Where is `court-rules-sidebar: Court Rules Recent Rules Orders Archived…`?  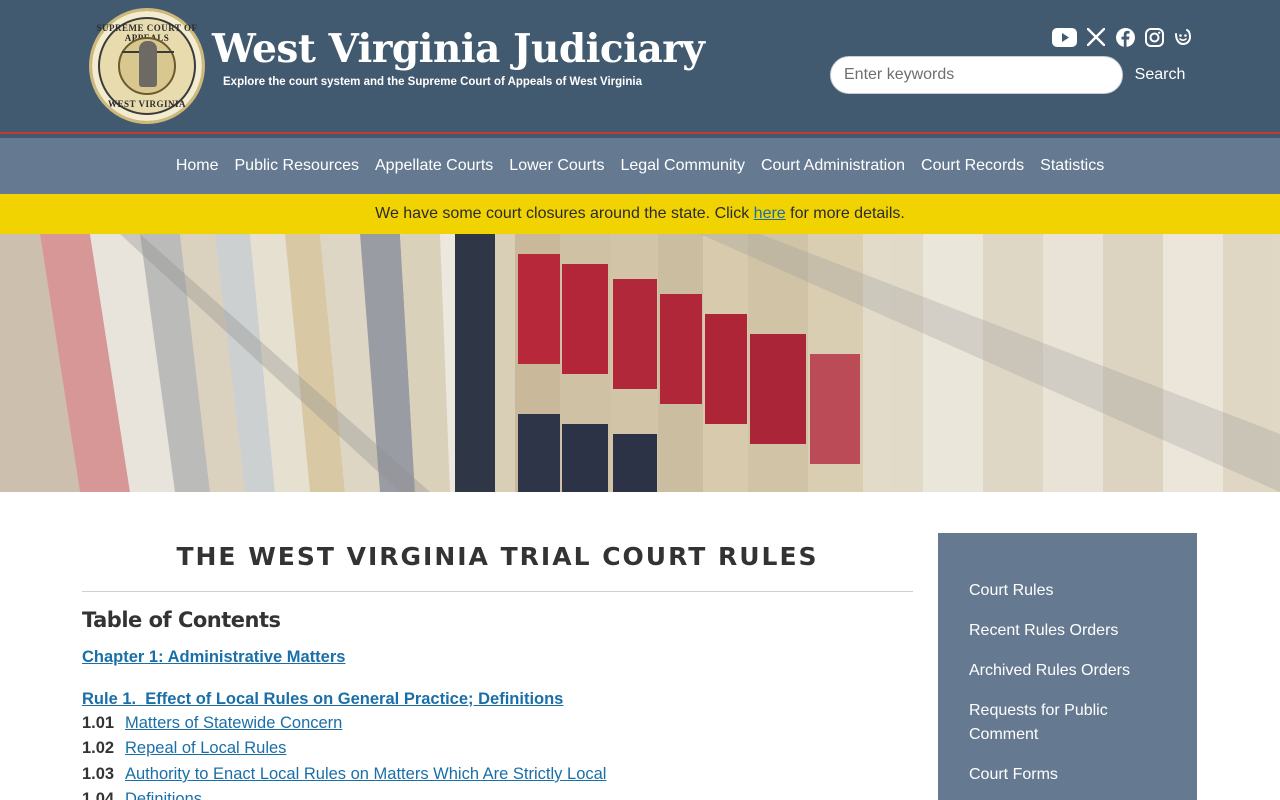 court-rules-sidebar: Court Rules Recent Rules Orders Archived… is located at coordinates (1067, 666).